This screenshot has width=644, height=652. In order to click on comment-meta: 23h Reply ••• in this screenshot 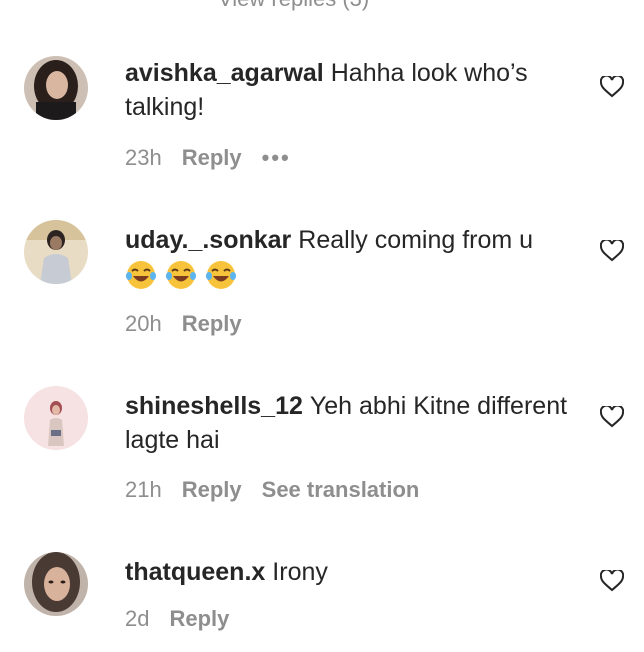, I will do `click(218, 158)`.